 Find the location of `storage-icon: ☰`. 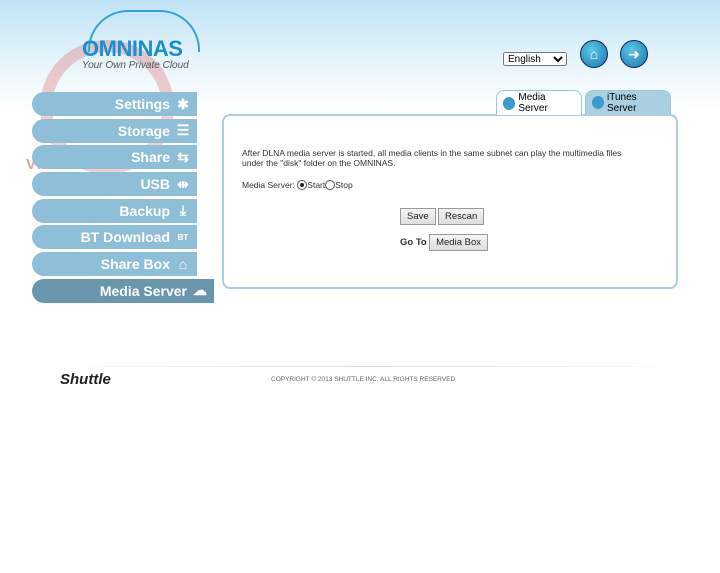

storage-icon: ☰ is located at coordinates (183, 130).